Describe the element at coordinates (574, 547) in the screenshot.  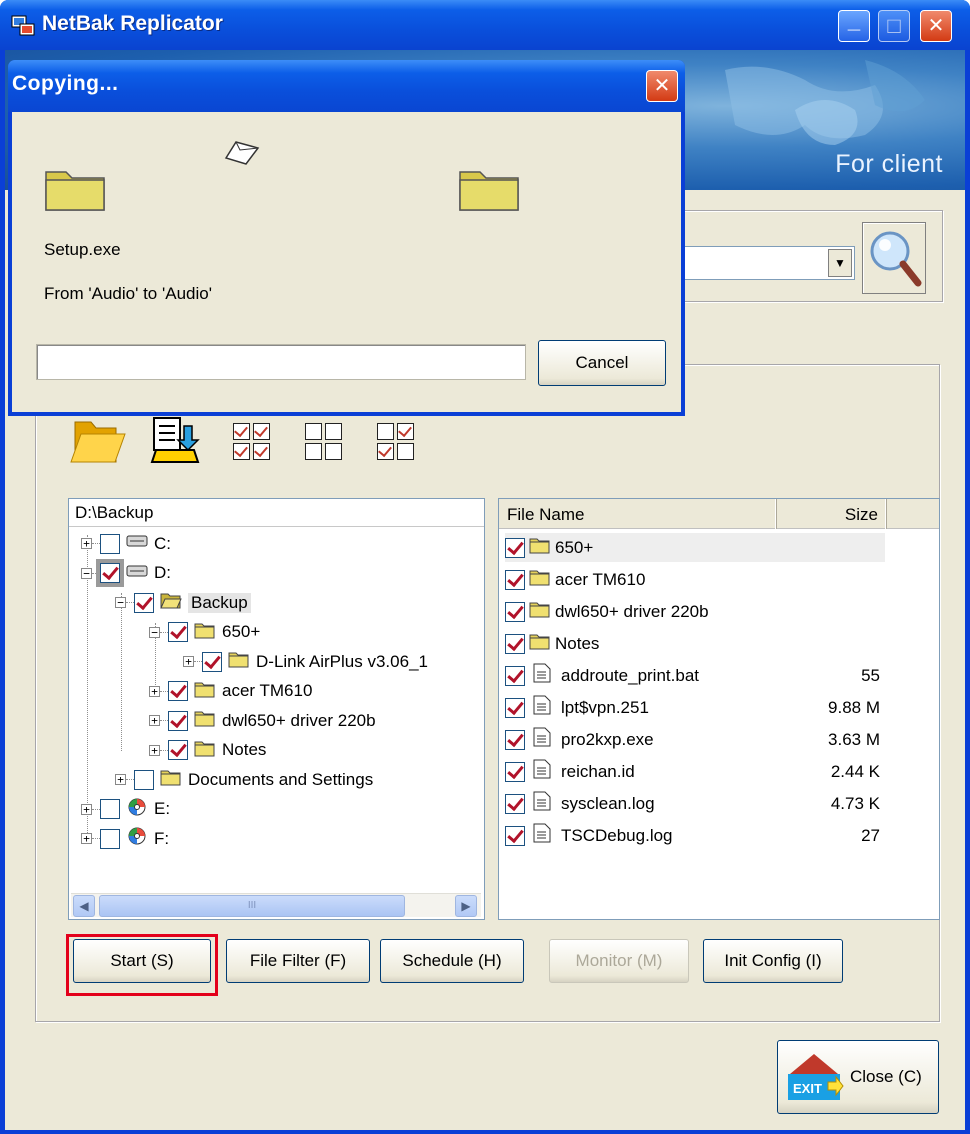
I see `file-name: 650+` at that location.